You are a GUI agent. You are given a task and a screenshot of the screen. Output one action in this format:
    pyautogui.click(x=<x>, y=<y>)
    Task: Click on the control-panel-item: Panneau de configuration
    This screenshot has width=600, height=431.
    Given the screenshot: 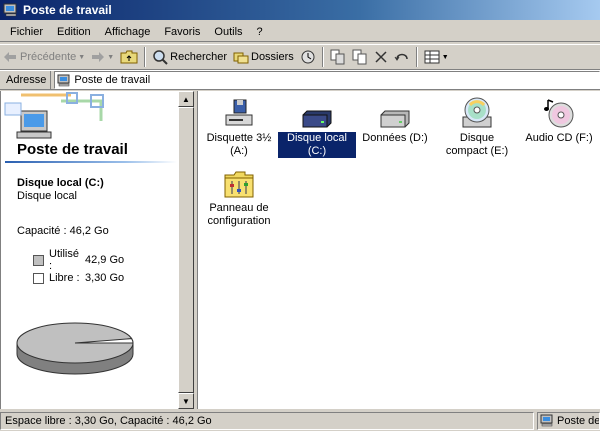 What is the action you would take?
    pyautogui.click(x=239, y=196)
    